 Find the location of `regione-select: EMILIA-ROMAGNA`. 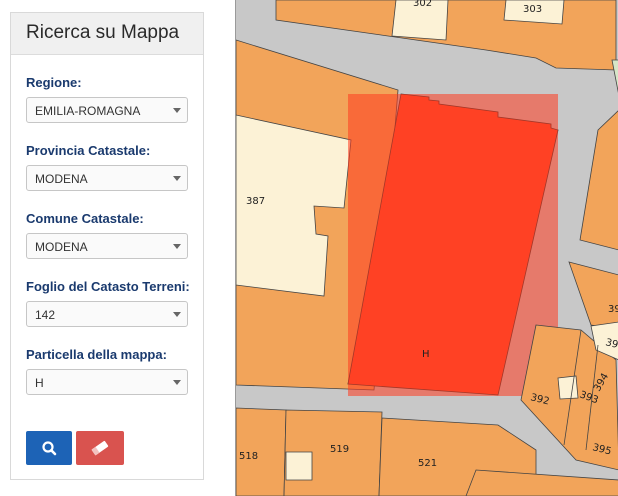

regione-select: EMILIA-ROMAGNA is located at coordinates (107, 110).